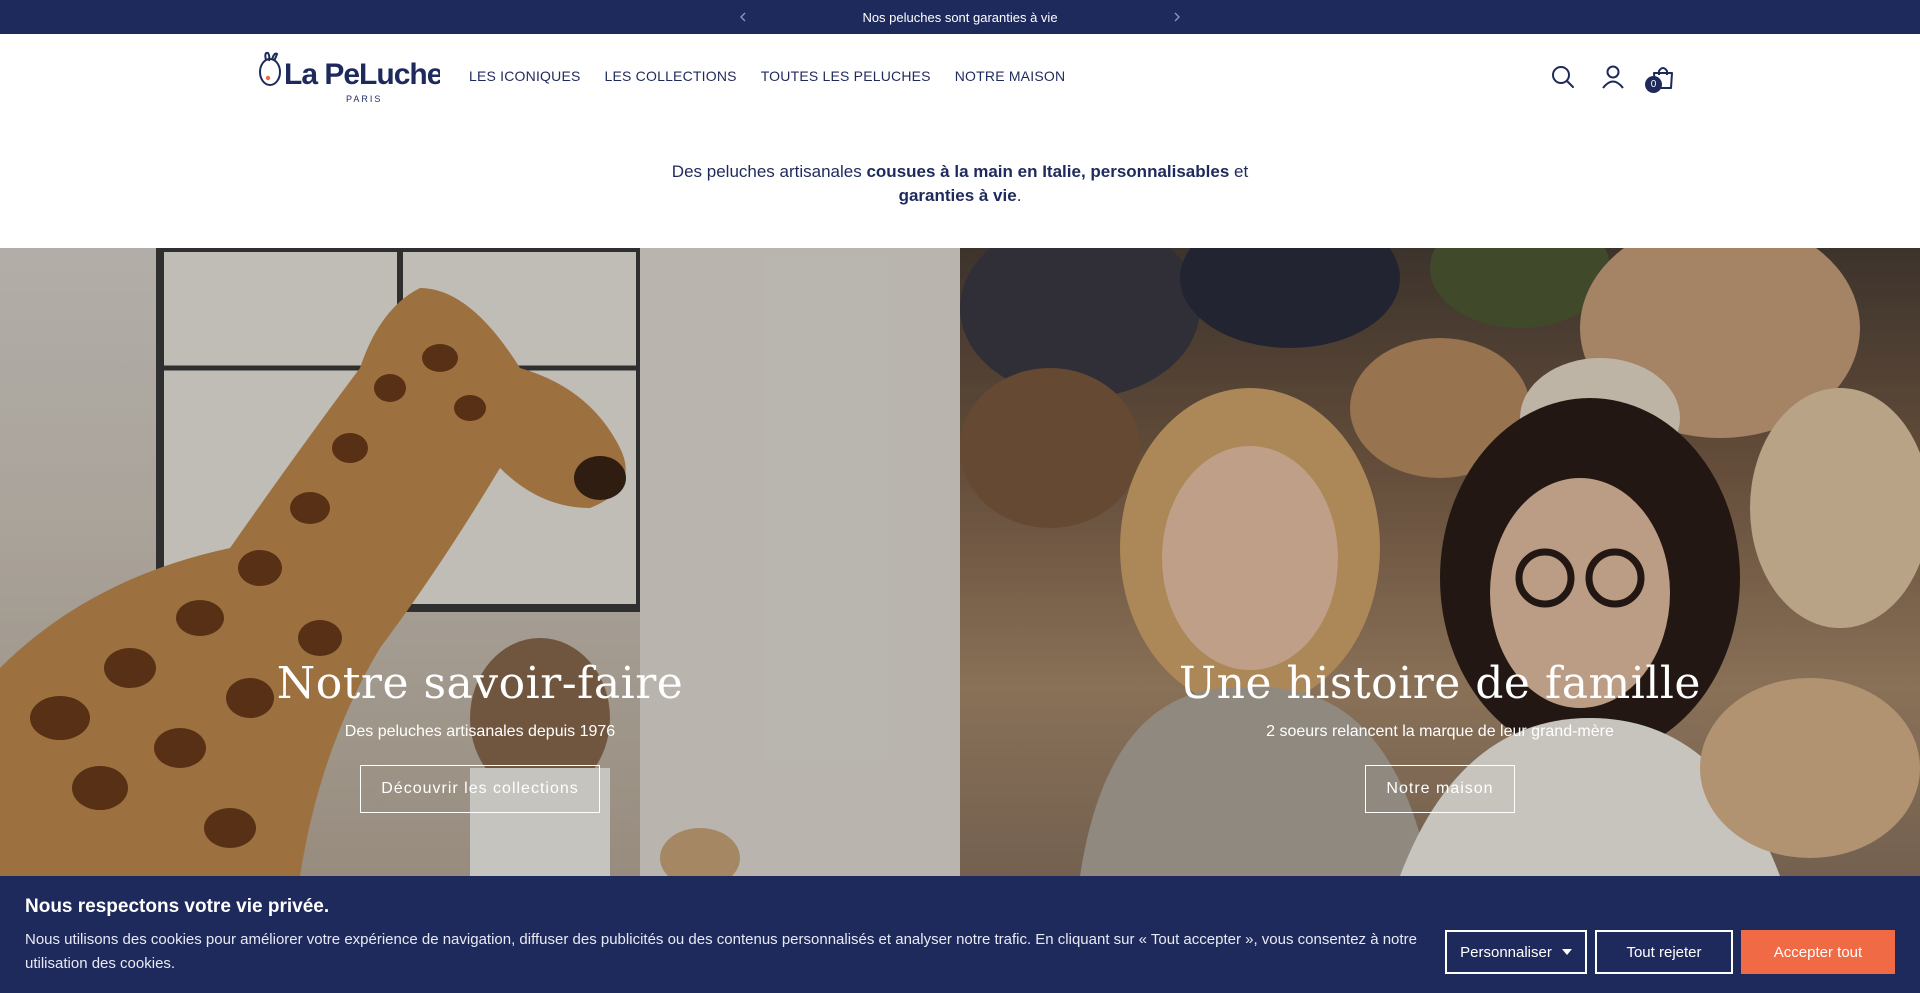 This screenshot has width=1920, height=993. I want to click on customize-button: Personnaliser, so click(1516, 952).